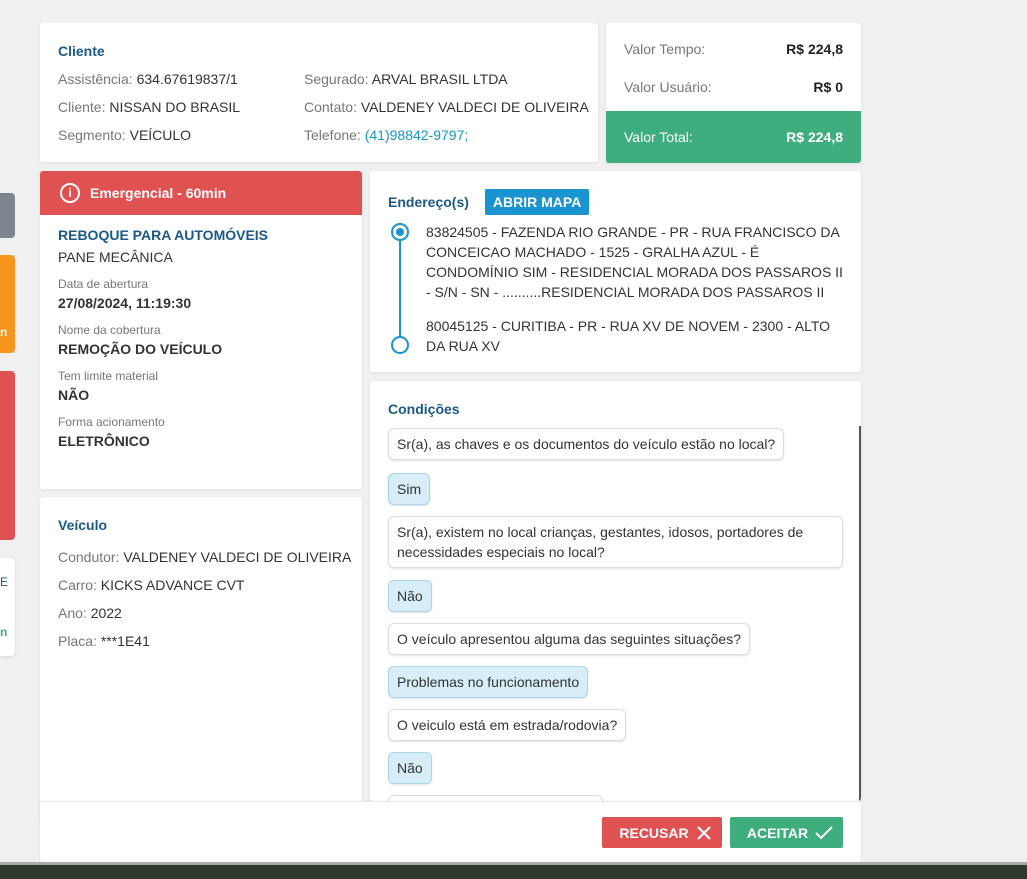 The width and height of the screenshot is (1027, 879). I want to click on carro-label: Carro:, so click(77, 585).